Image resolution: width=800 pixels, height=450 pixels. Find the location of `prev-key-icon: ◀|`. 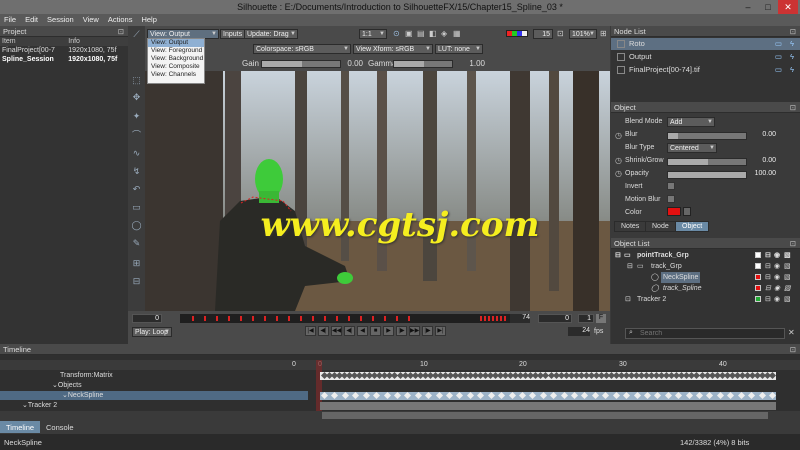

prev-key-icon: ◀| is located at coordinates (323, 331).